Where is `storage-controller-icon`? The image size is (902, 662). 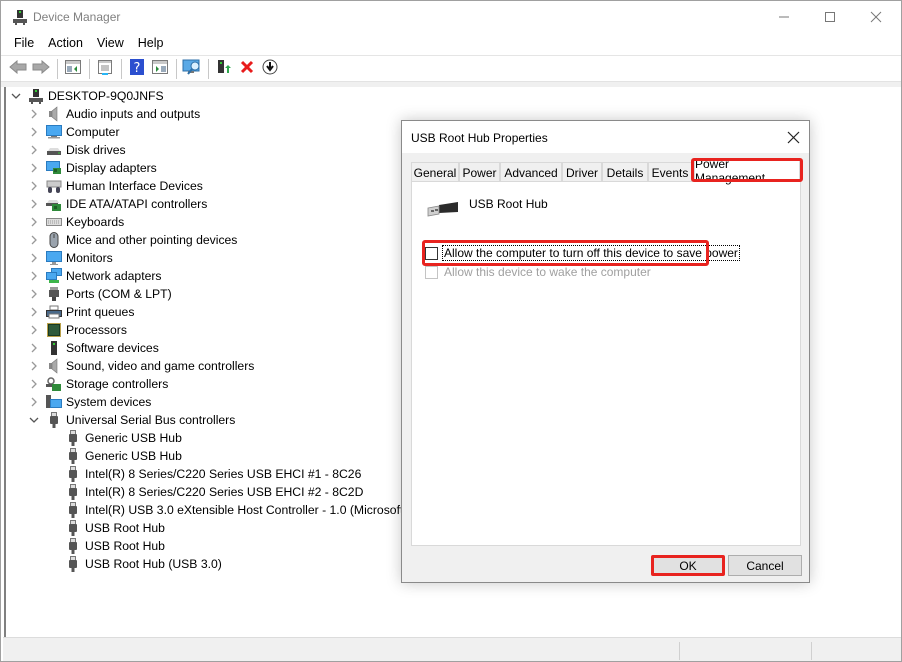
storage-controller-icon is located at coordinates (54, 384).